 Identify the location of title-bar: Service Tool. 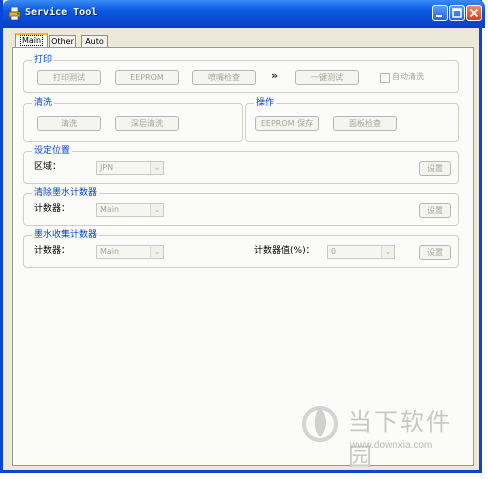
(244, 14).